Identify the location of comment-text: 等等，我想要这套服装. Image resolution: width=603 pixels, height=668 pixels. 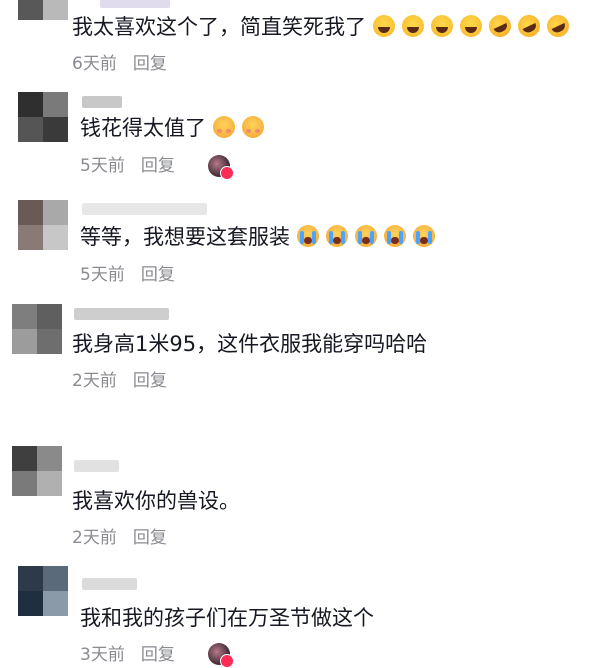
(257, 237).